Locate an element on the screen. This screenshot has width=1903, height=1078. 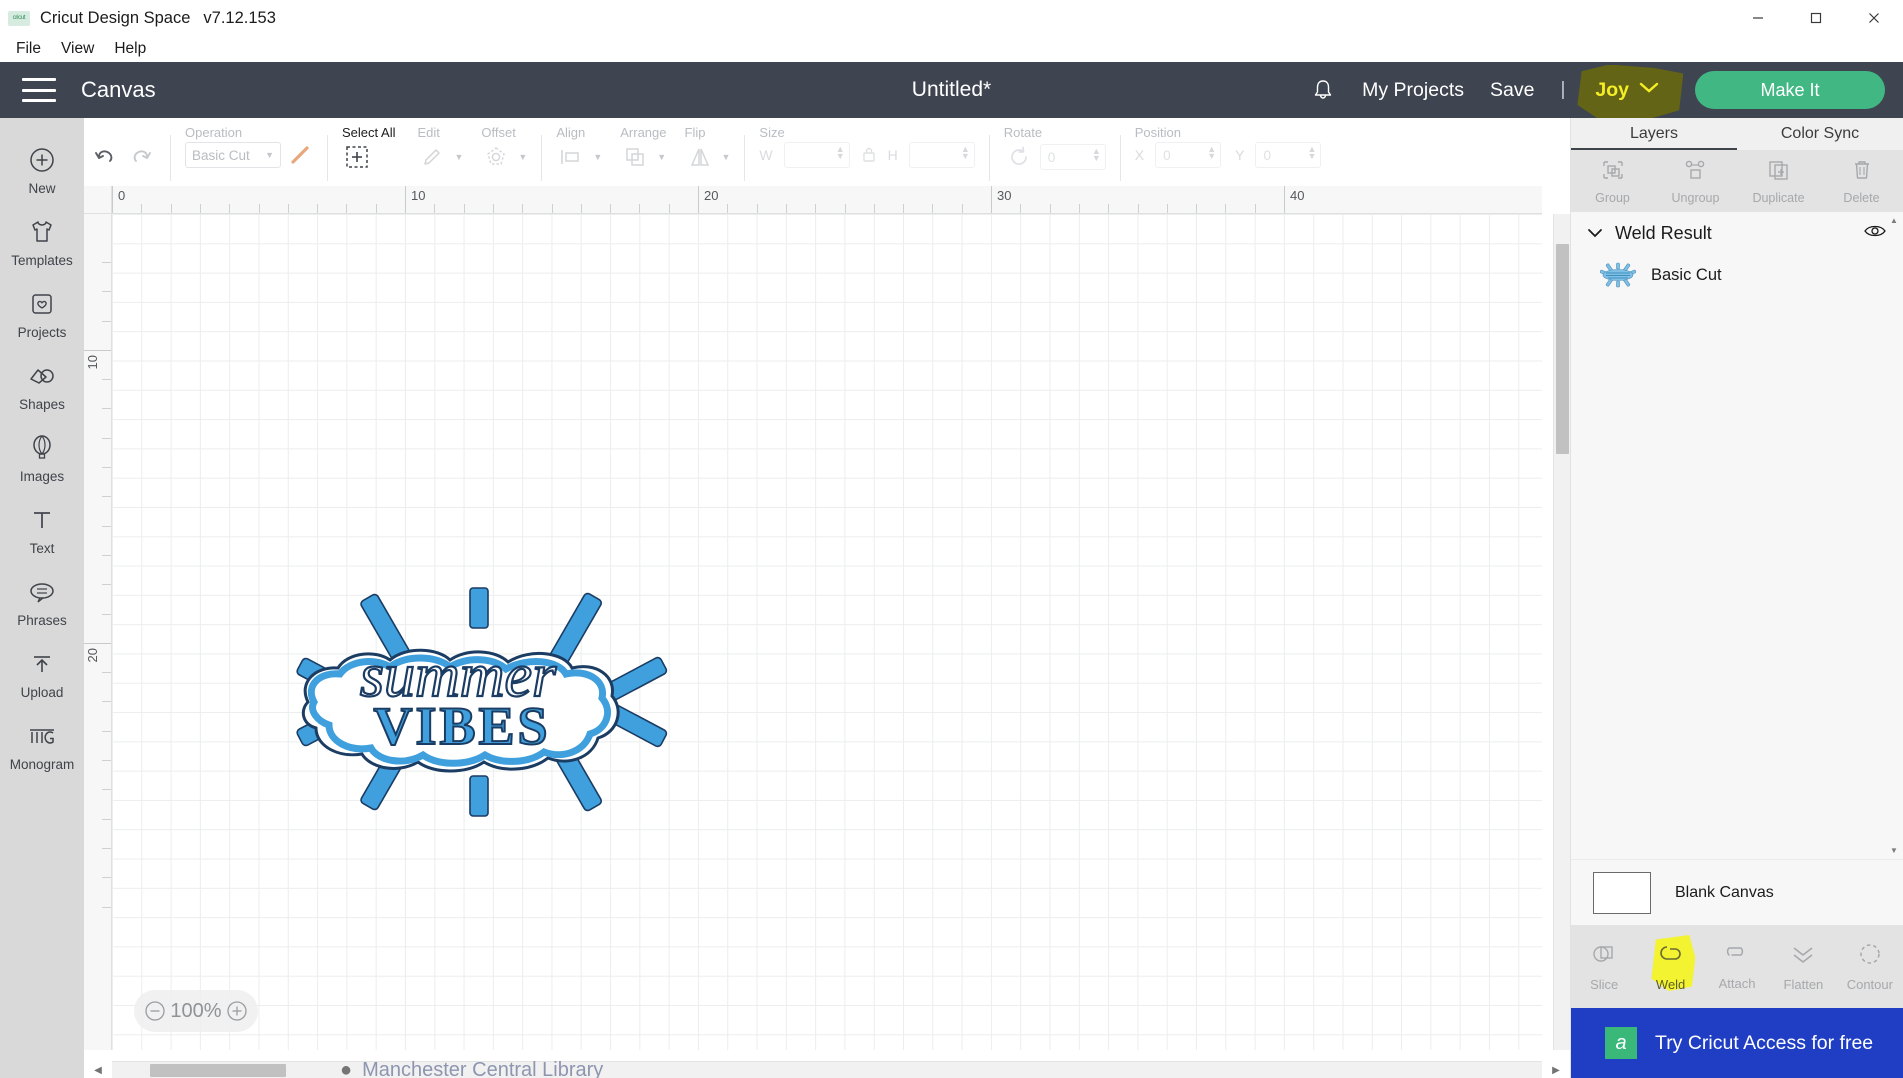
layers-scrollbar: ▲ ▼ is located at coordinates (1894, 535).